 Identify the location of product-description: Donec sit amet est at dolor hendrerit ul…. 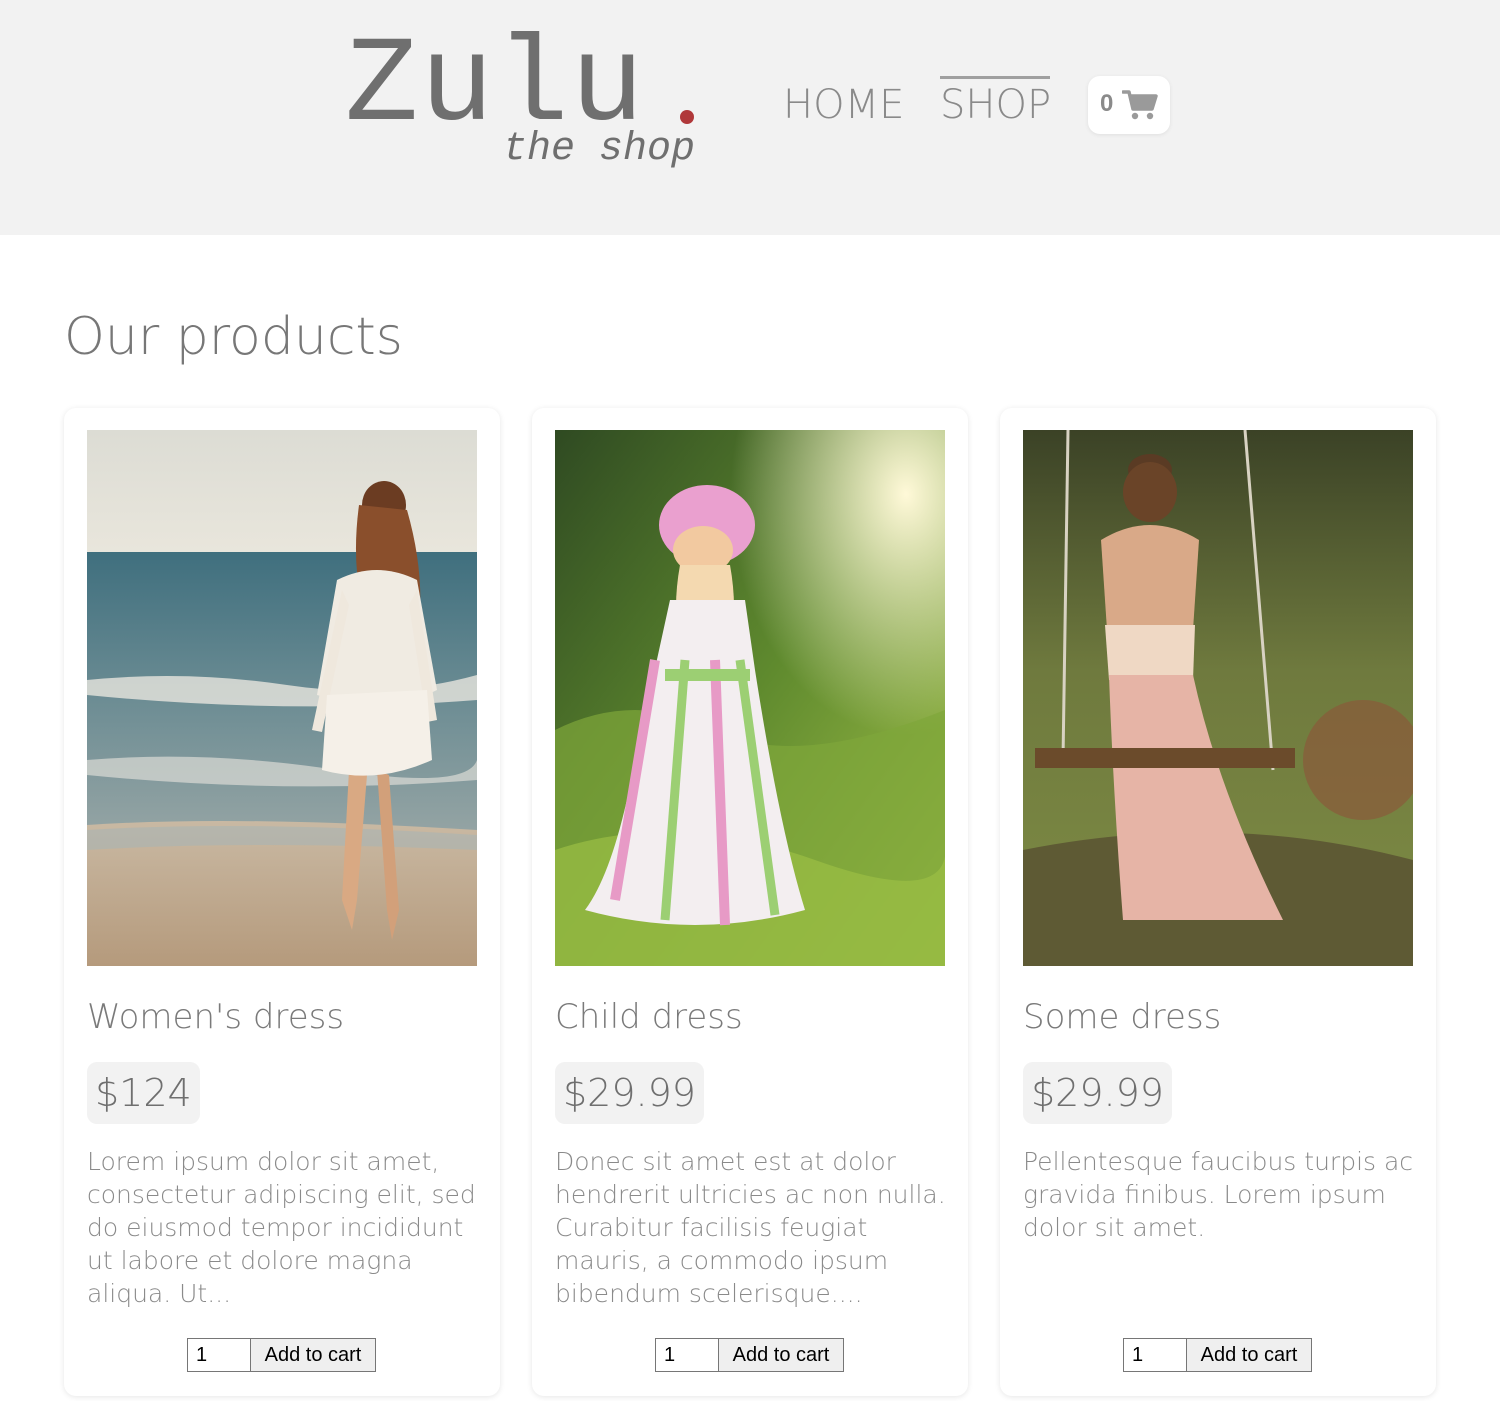
(750, 1227).